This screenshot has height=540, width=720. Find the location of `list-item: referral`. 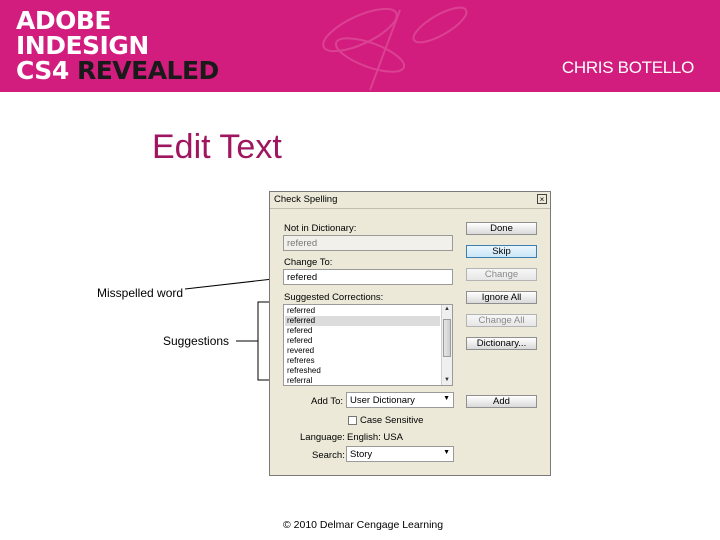

list-item: referral is located at coordinates (299, 381).